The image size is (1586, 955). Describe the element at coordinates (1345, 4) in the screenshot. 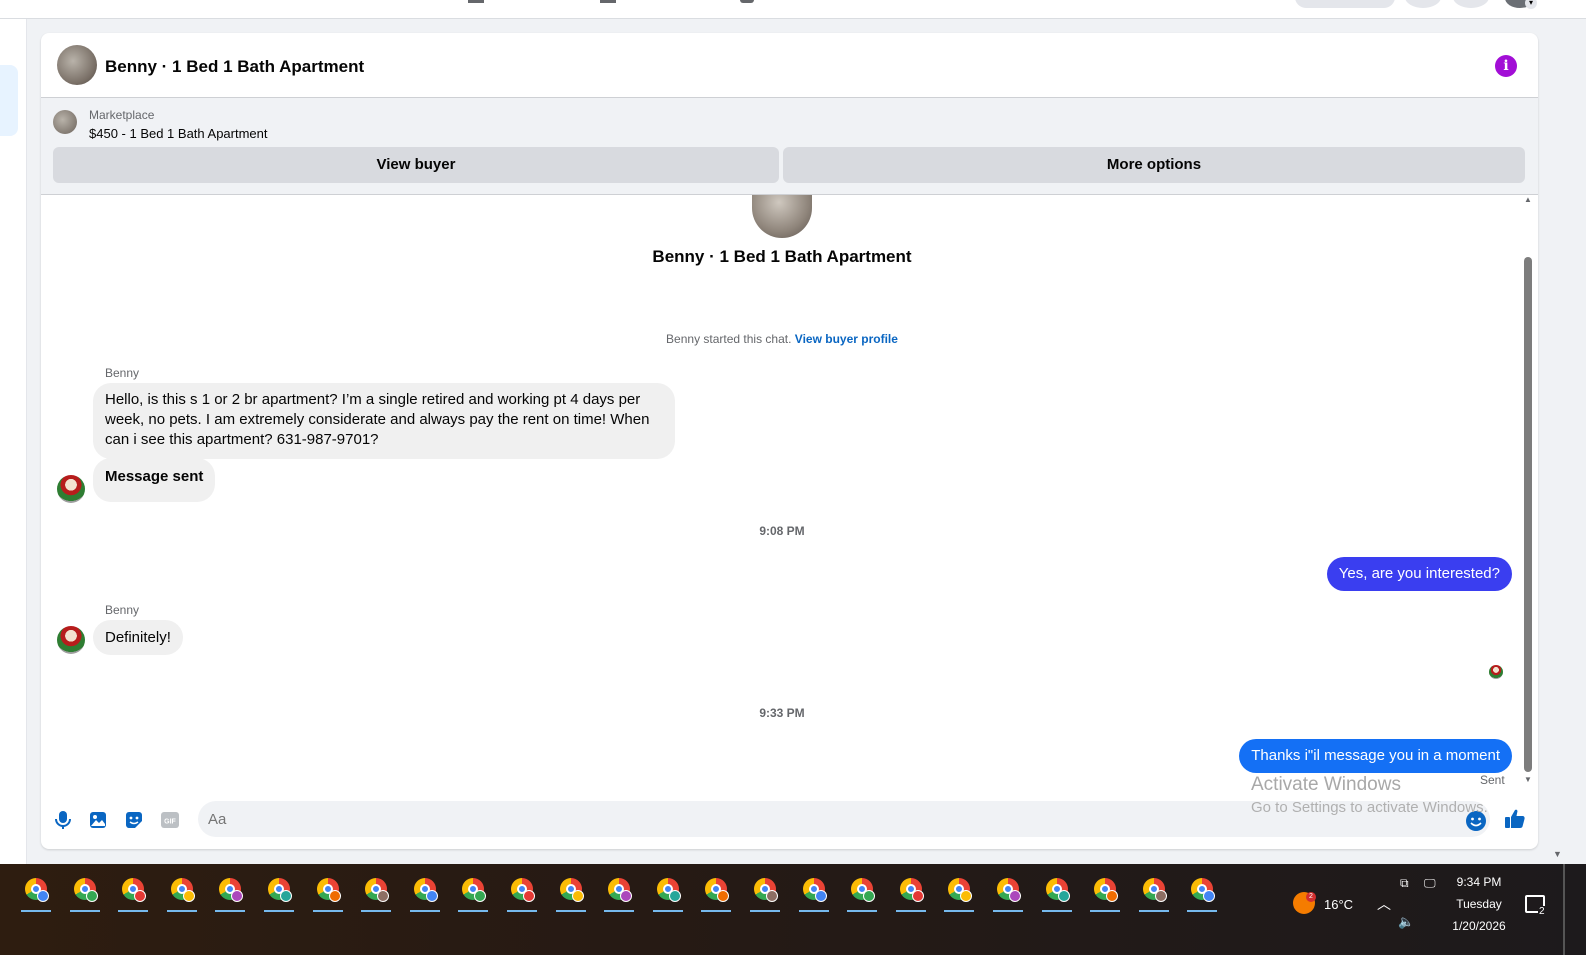

I see `create-button` at that location.